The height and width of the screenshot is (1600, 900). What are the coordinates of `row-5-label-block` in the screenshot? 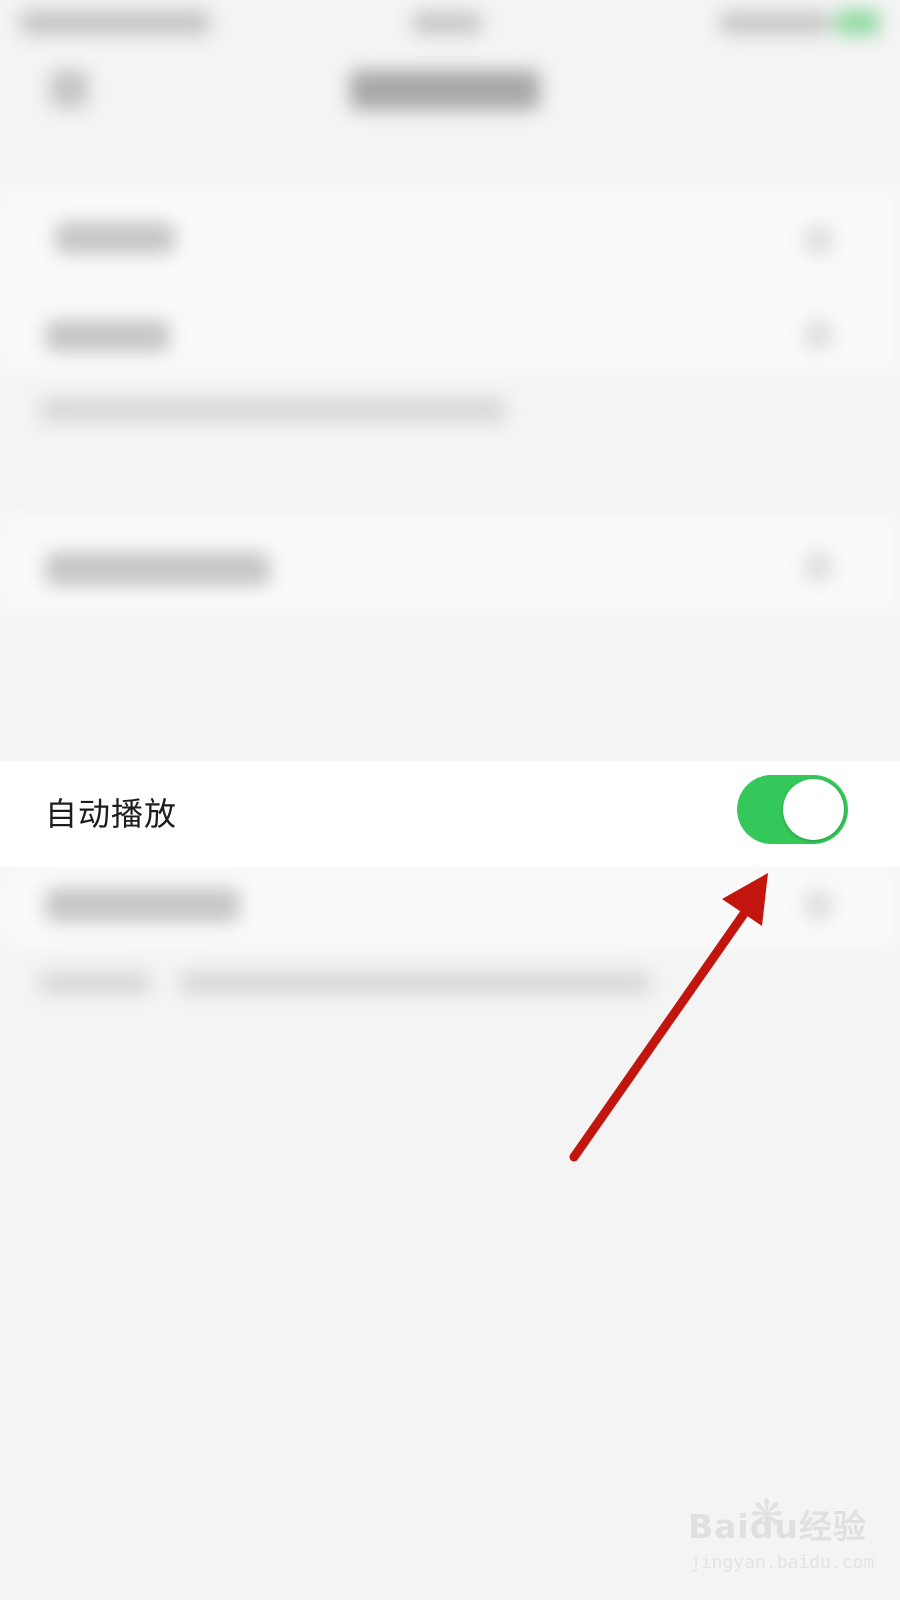 It's located at (142, 905).